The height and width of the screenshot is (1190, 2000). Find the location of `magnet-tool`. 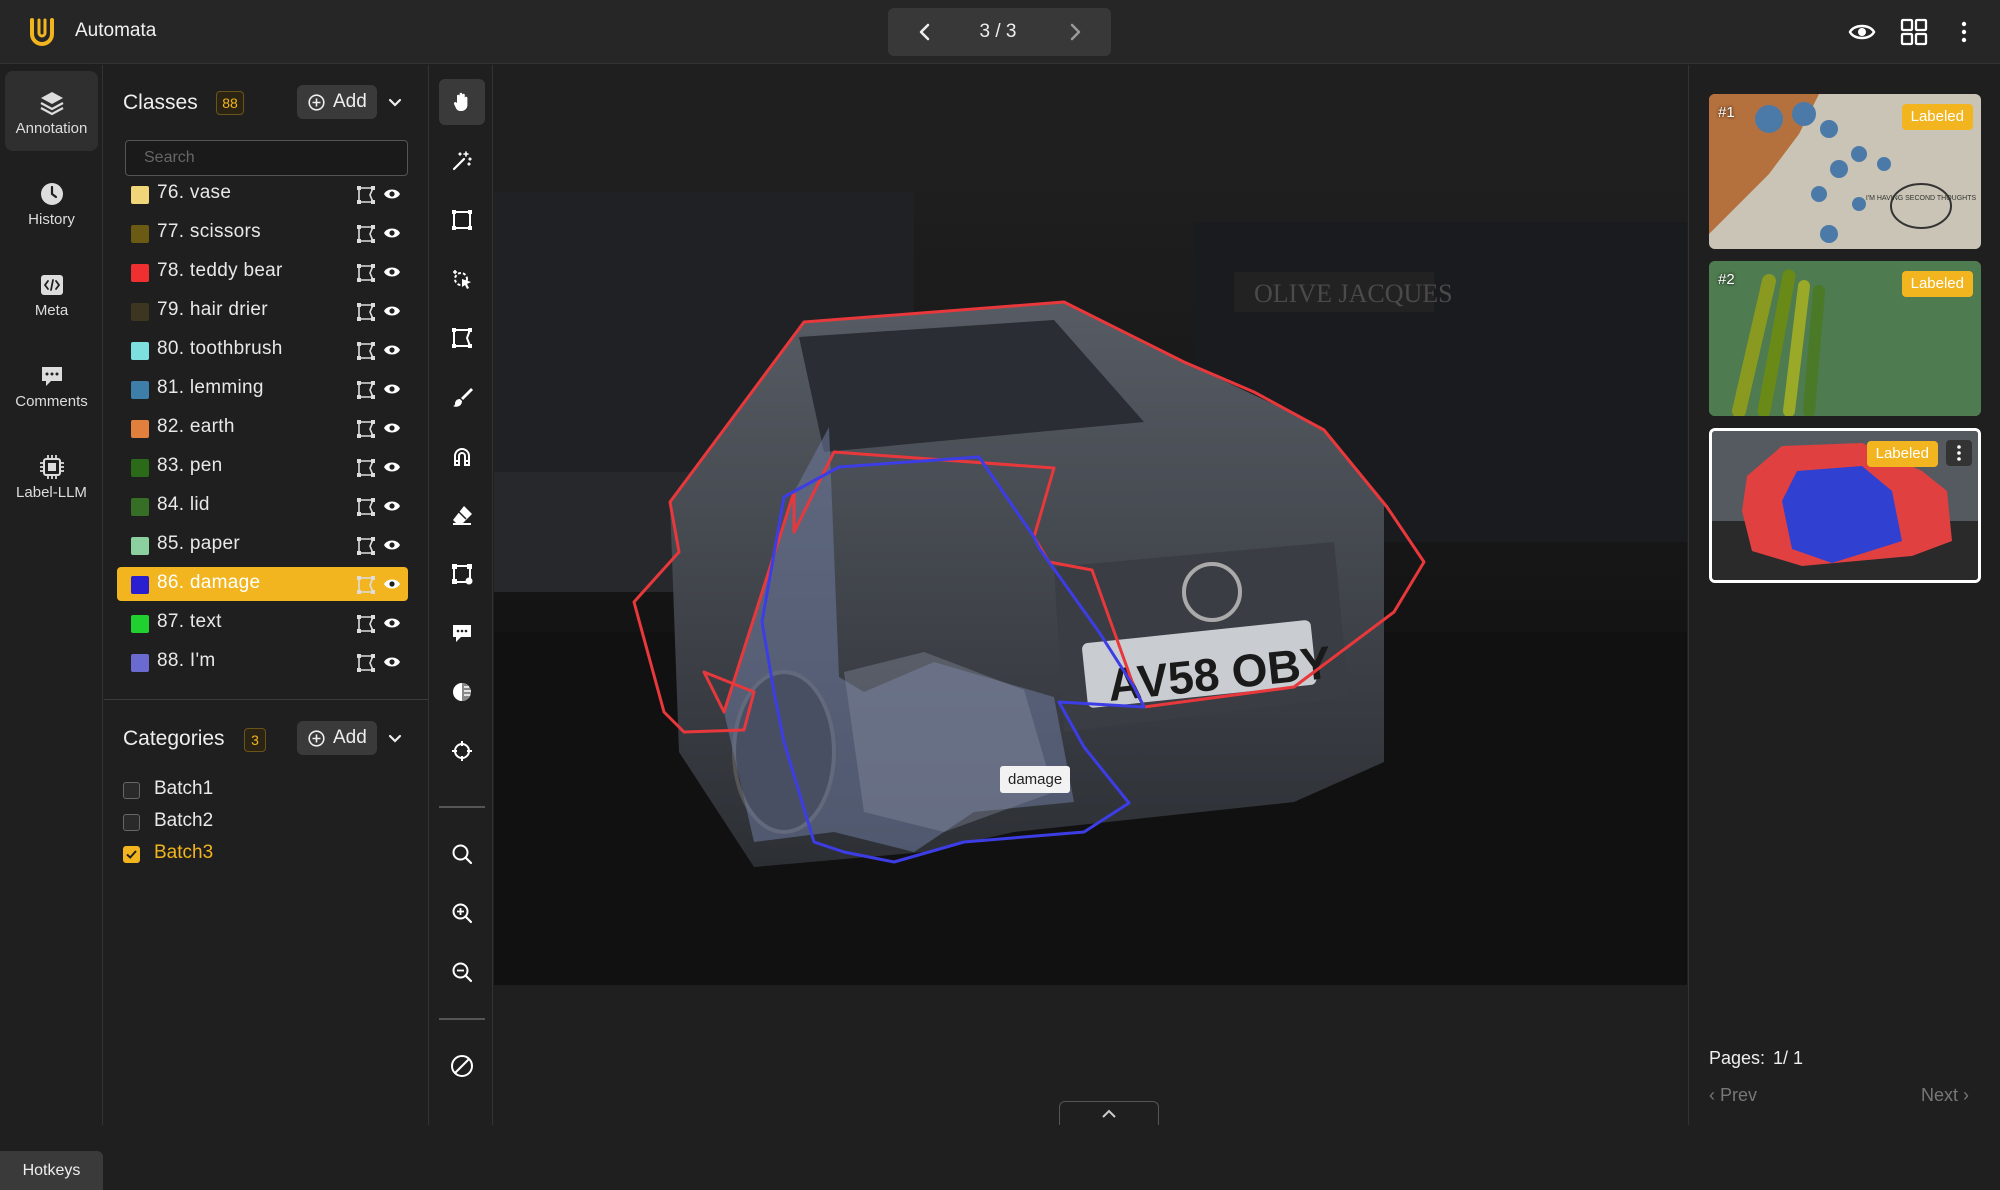

magnet-tool is located at coordinates (462, 456).